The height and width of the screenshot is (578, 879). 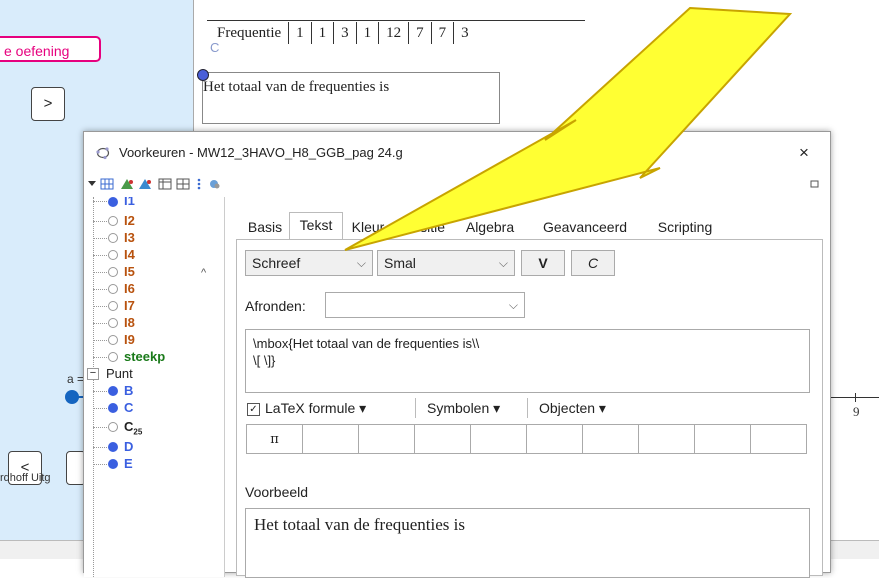 What do you see at coordinates (50, 49) in the screenshot?
I see `exercise-button: e oefening` at bounding box center [50, 49].